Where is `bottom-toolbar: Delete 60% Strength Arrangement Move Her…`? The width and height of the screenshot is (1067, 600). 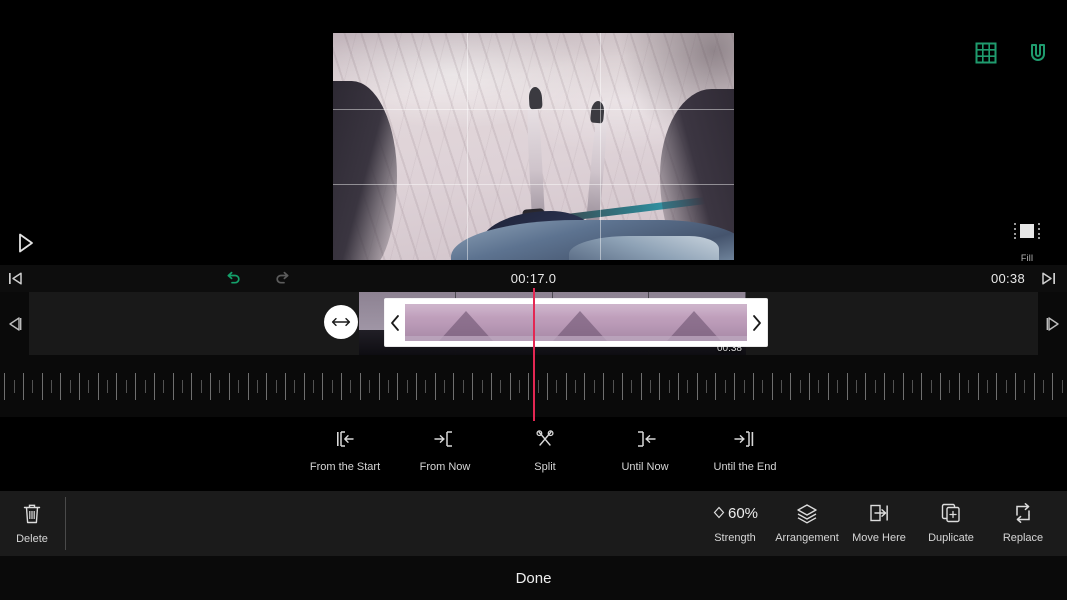 bottom-toolbar: Delete 60% Strength Arrangement Move Her… is located at coordinates (533, 523).